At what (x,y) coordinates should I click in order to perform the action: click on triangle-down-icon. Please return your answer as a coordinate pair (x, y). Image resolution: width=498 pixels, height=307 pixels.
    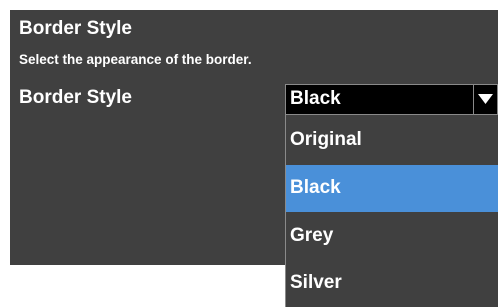
    Looking at the image, I should click on (485, 99).